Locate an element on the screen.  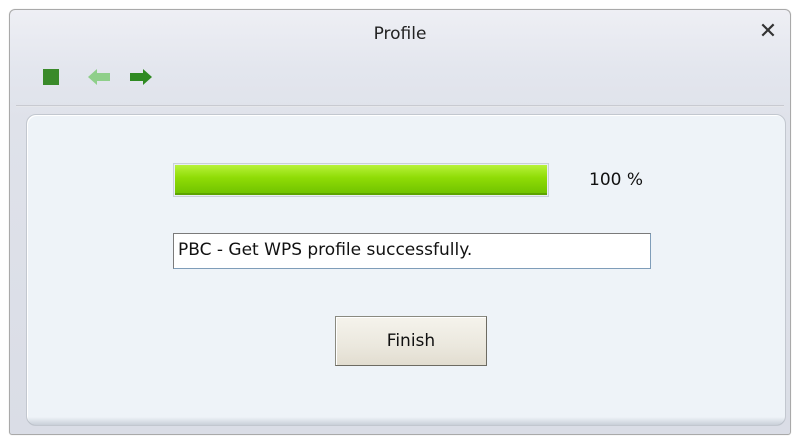
forward-button is located at coordinates (141, 77).